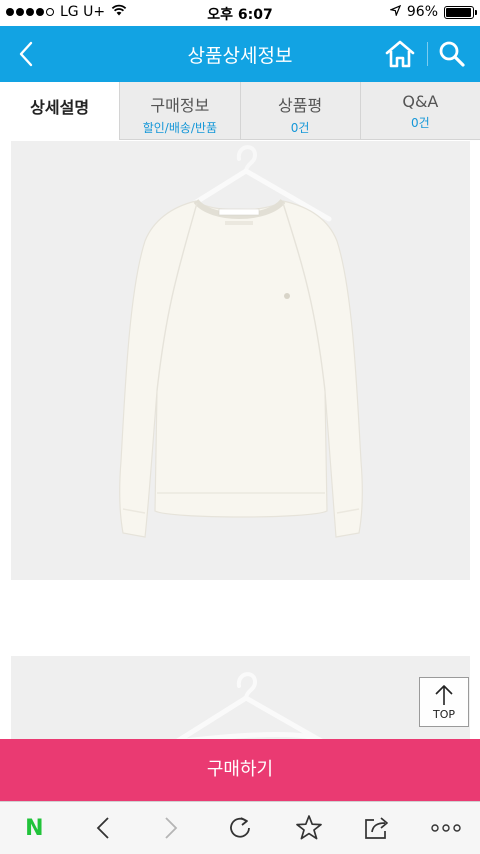 This screenshot has width=480, height=854. Describe the element at coordinates (427, 54) in the screenshot. I see `header-divider` at that location.